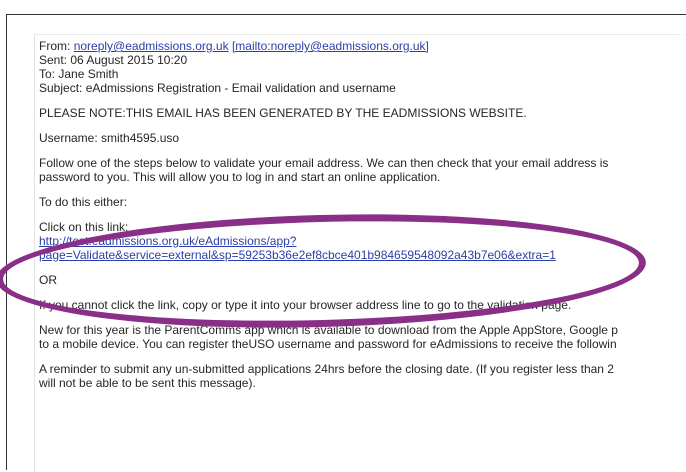 The image size is (686, 472). I want to click on from-label: From:, so click(55, 46).